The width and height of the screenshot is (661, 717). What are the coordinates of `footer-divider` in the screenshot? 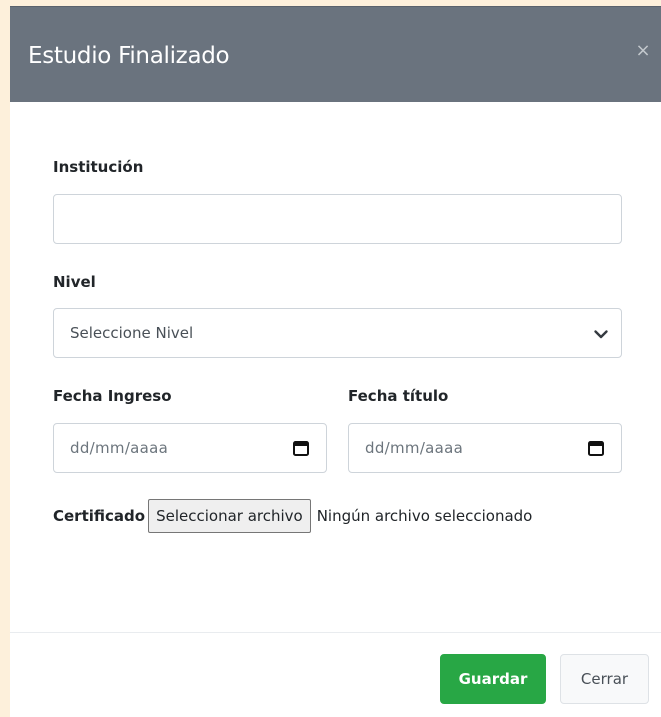 It's located at (335, 632).